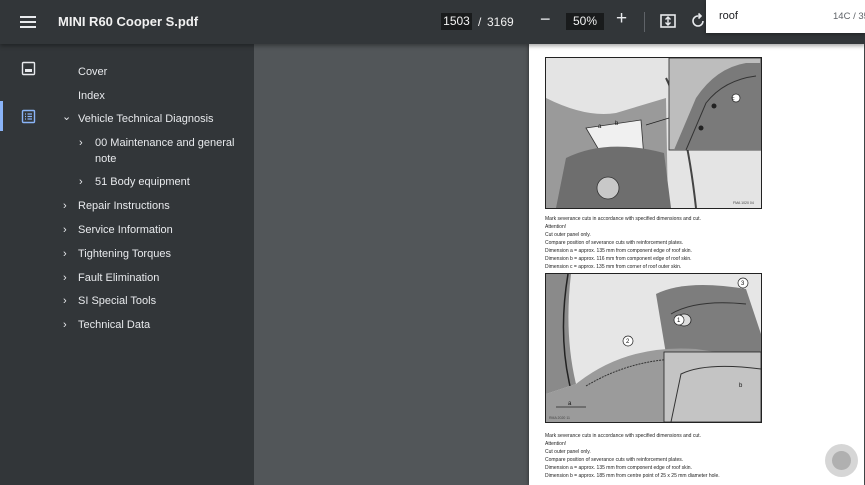 This screenshot has width=865, height=485. Describe the element at coordinates (67, 117) in the screenshot. I see `chevron-down-icon: ⌄` at that location.